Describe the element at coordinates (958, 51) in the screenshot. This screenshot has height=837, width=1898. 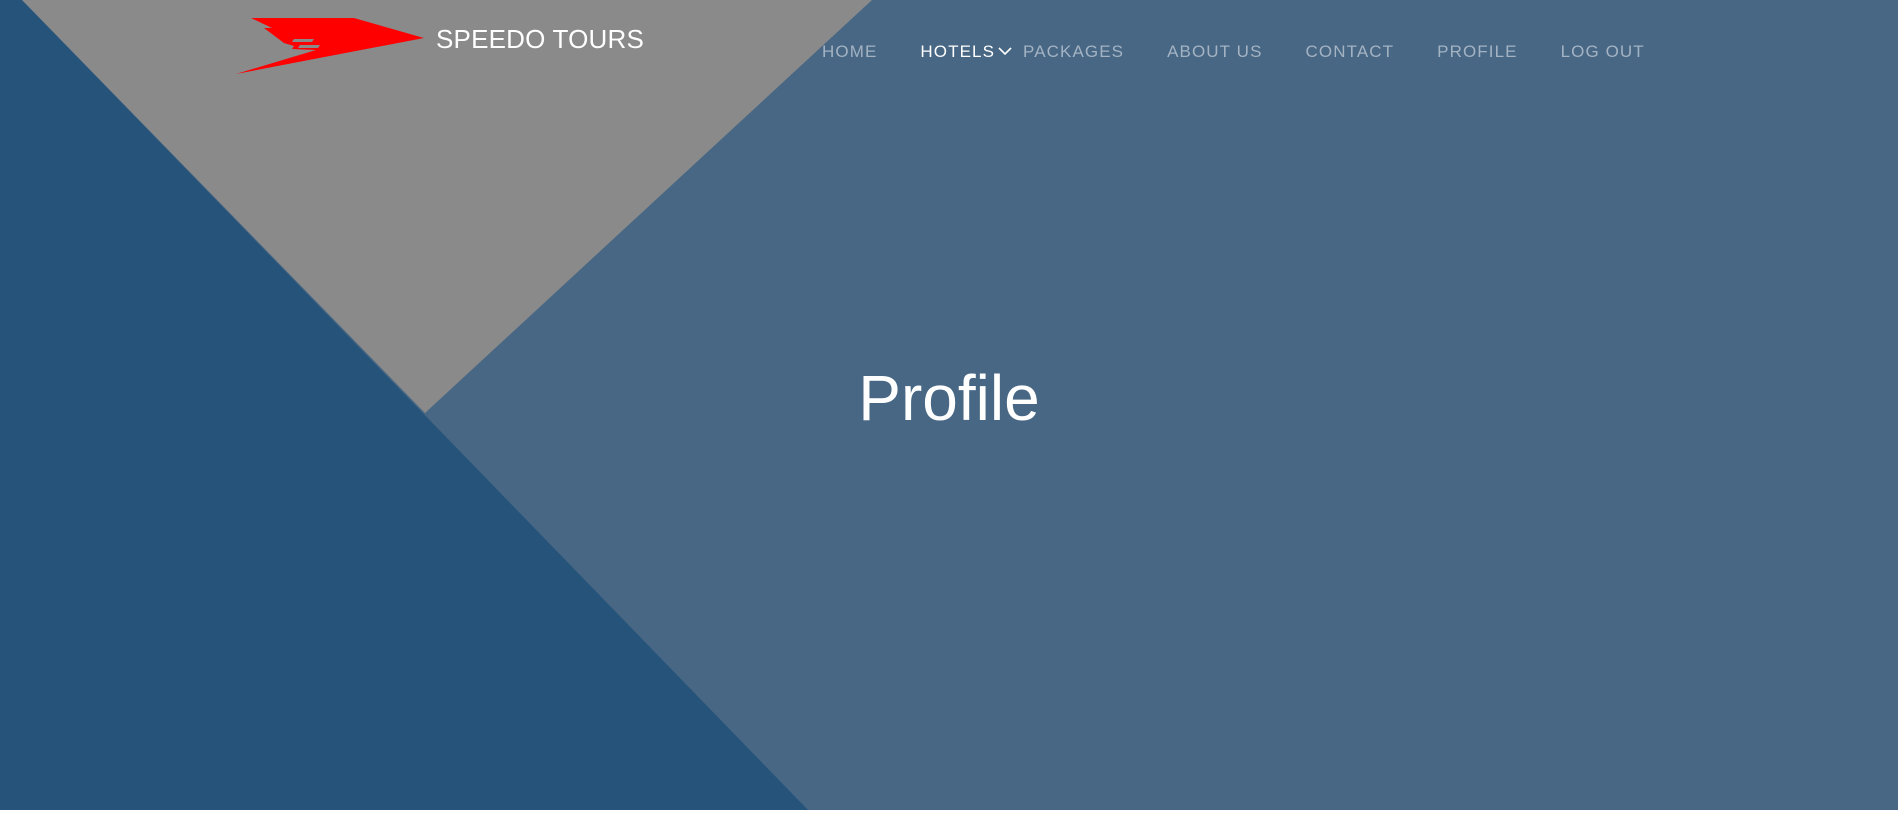
I see `nav-hotels-label: HOTELS` at that location.